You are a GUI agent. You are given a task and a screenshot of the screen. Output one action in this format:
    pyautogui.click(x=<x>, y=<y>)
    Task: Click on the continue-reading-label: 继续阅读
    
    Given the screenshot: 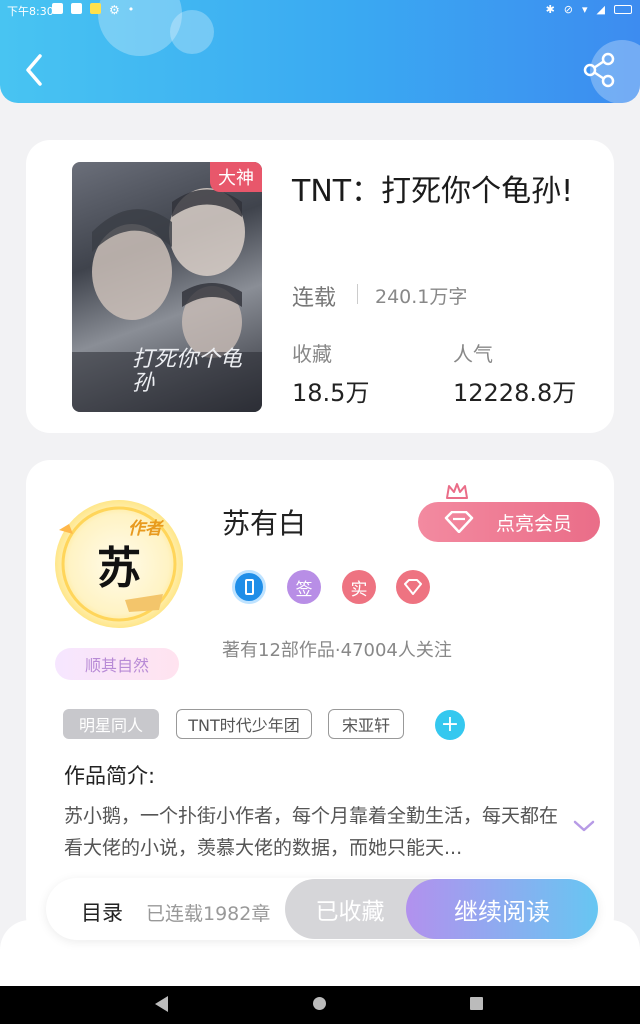 What is the action you would take?
    pyautogui.click(x=502, y=911)
    